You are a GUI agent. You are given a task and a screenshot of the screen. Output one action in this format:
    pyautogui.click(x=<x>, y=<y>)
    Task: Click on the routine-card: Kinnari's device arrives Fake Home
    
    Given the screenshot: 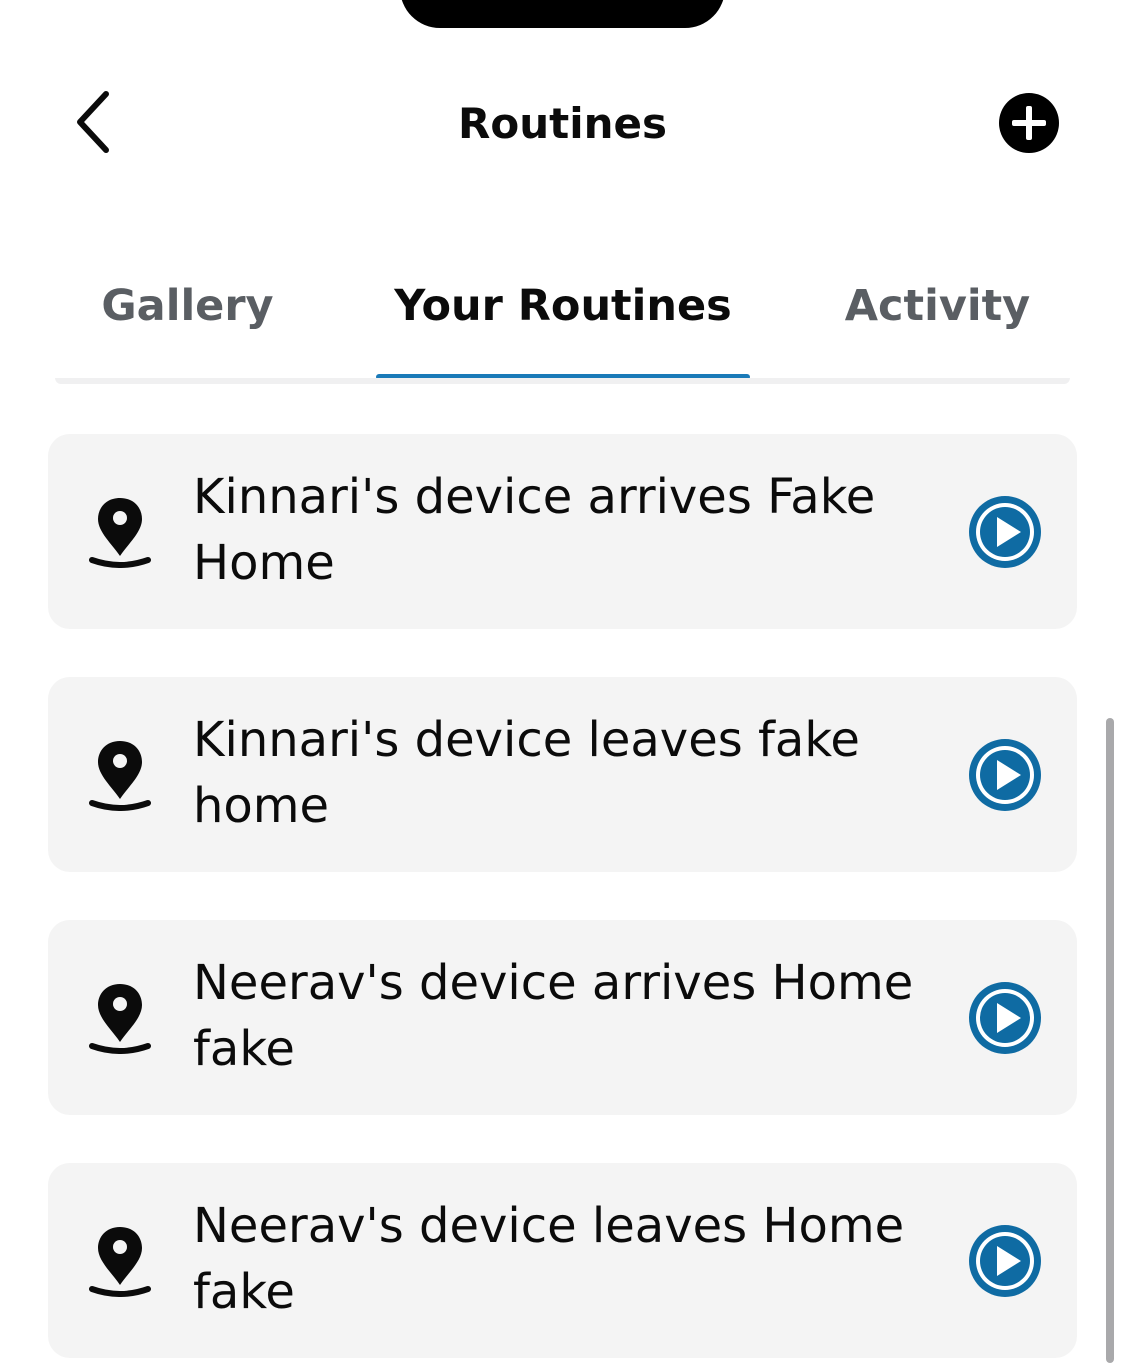 What is the action you would take?
    pyautogui.click(x=562, y=531)
    